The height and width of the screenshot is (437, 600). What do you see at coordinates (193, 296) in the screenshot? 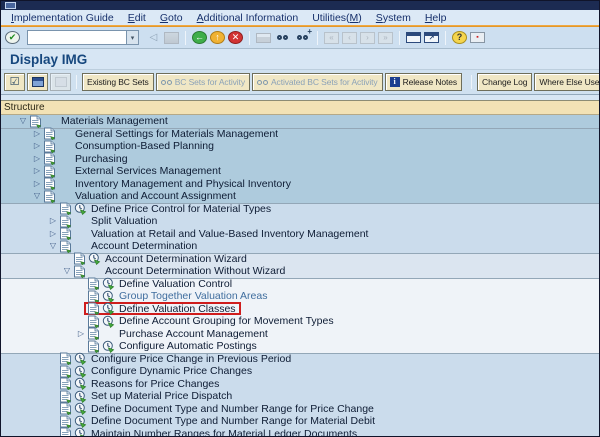
I see `tree-item-label: Group Together Valuation Areas` at bounding box center [193, 296].